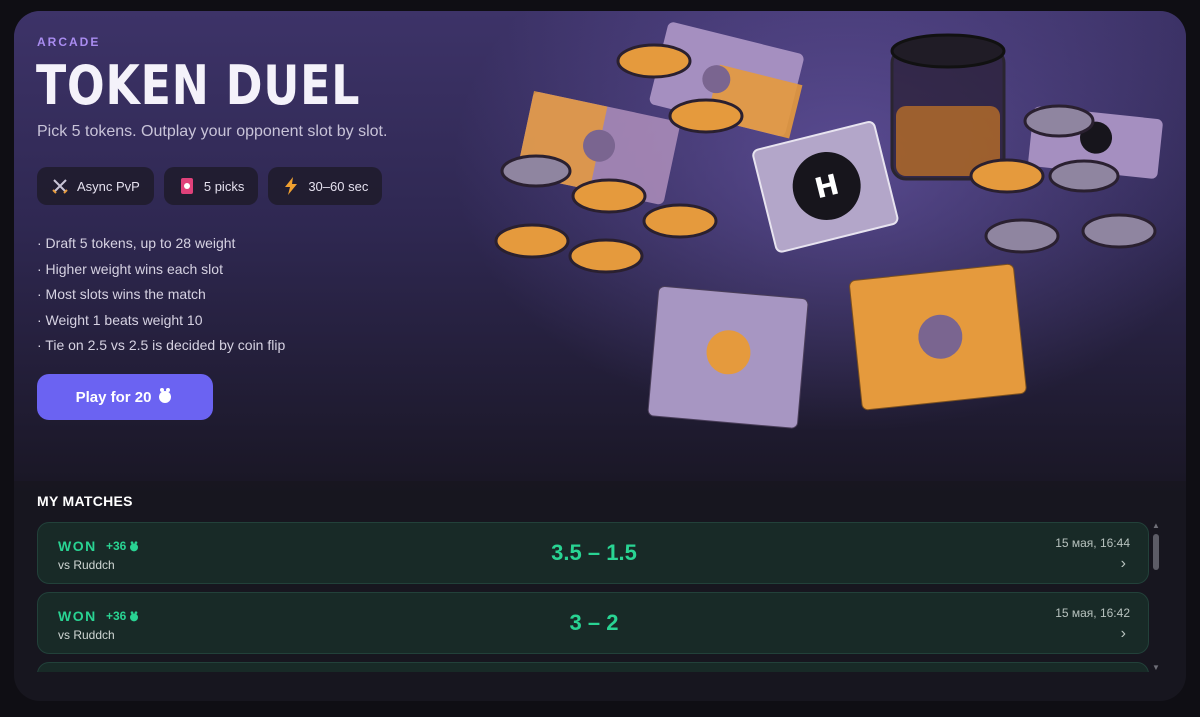  Describe the element at coordinates (136, 243) in the screenshot. I see `rule-item: · Draft 5 tokens, up to 28 weight` at that location.